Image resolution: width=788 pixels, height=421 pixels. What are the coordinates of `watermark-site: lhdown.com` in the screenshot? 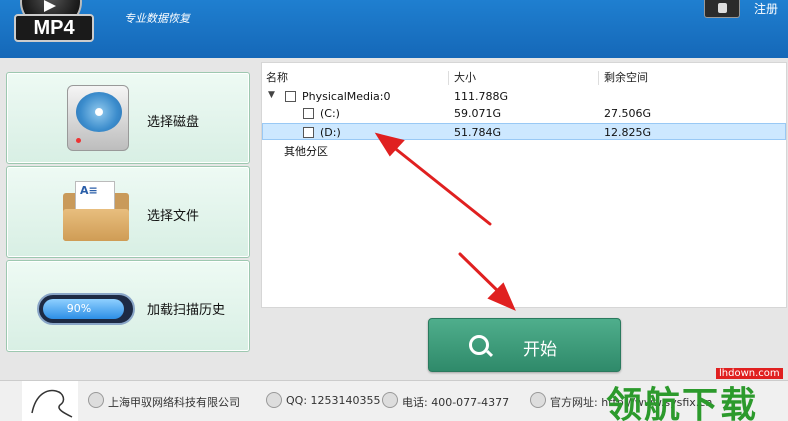 It's located at (749, 373).